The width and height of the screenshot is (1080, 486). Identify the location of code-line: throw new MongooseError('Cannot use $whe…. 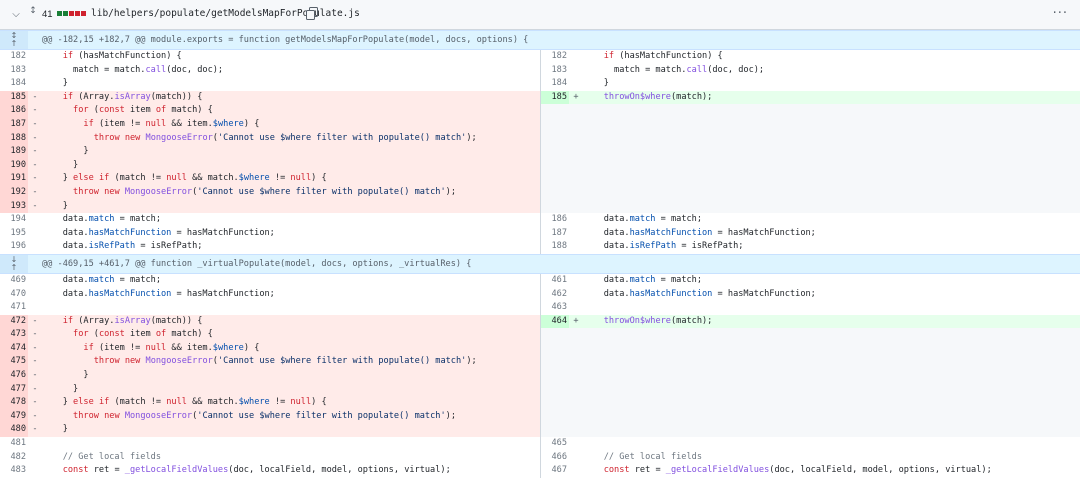
(264, 415).